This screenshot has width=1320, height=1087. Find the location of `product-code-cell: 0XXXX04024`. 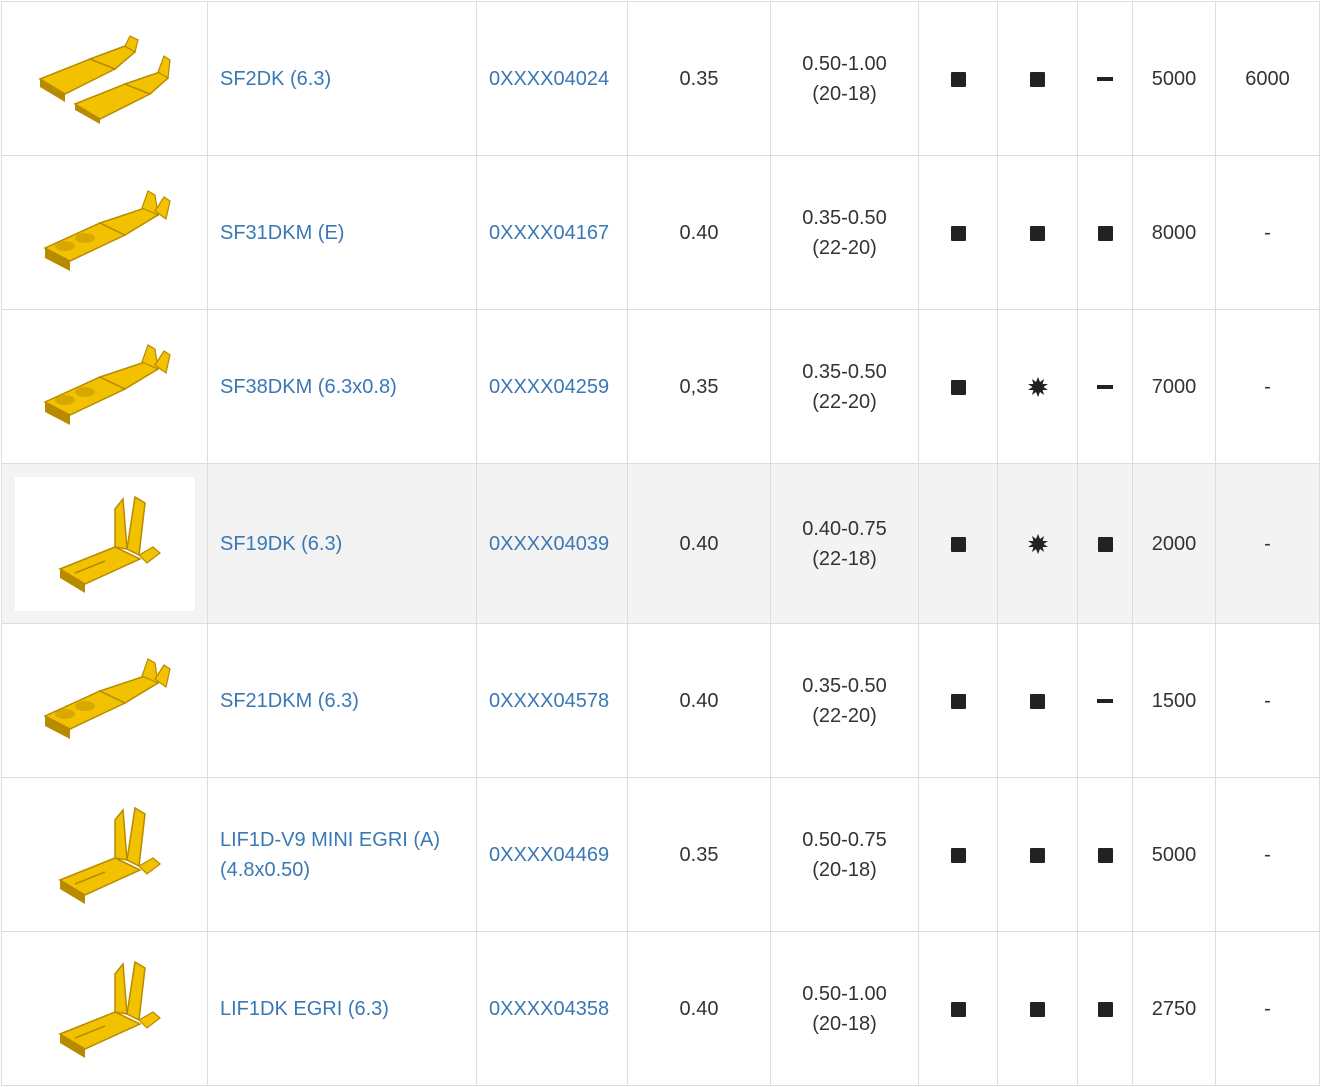

product-code-cell: 0XXXX04024 is located at coordinates (552, 78).